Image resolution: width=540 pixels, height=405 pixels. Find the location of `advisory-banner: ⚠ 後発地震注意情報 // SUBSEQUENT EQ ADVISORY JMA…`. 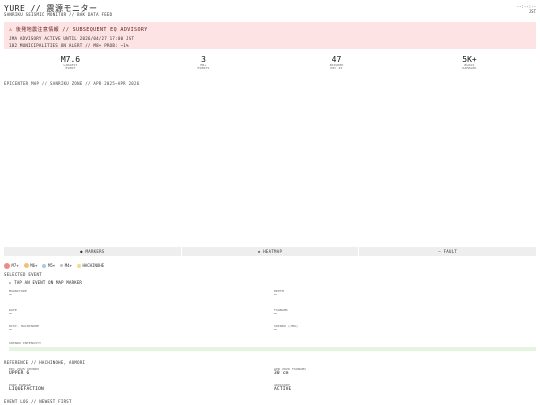

advisory-banner: ⚠ 後発地震注意情報 // SUBSEQUENT EQ ADVISORY JMA… is located at coordinates (270, 35).